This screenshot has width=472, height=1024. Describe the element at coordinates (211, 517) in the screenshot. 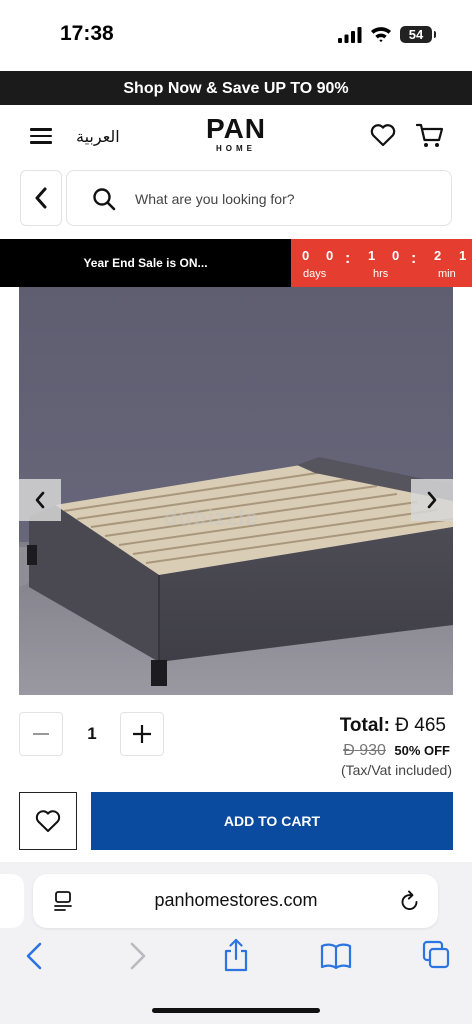

I see `watermark: dubizzle` at that location.